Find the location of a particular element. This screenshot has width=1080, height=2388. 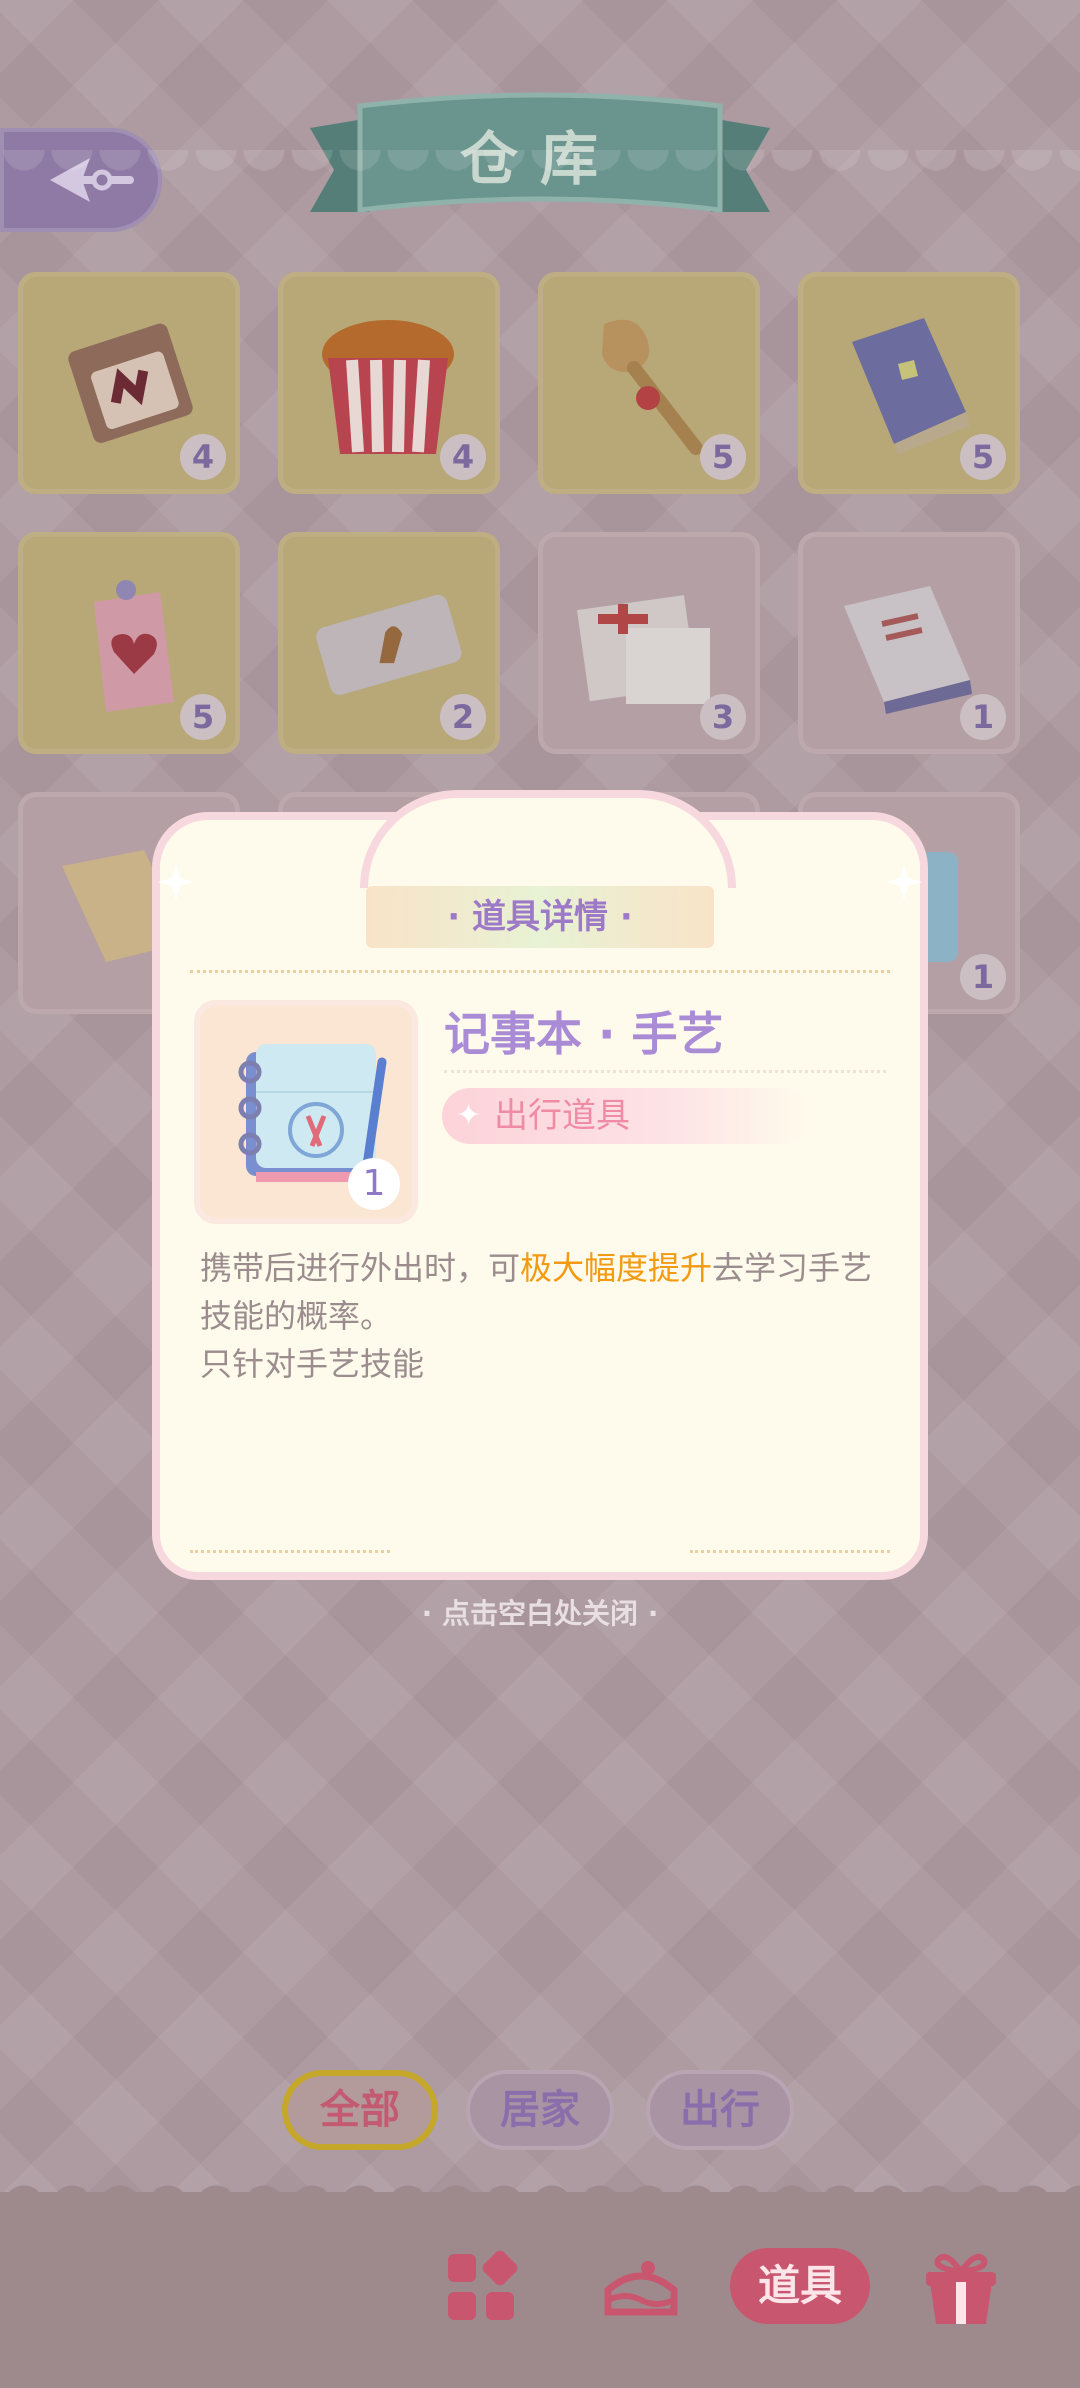

grid-item-heart-charm: 5 is located at coordinates (129, 643).